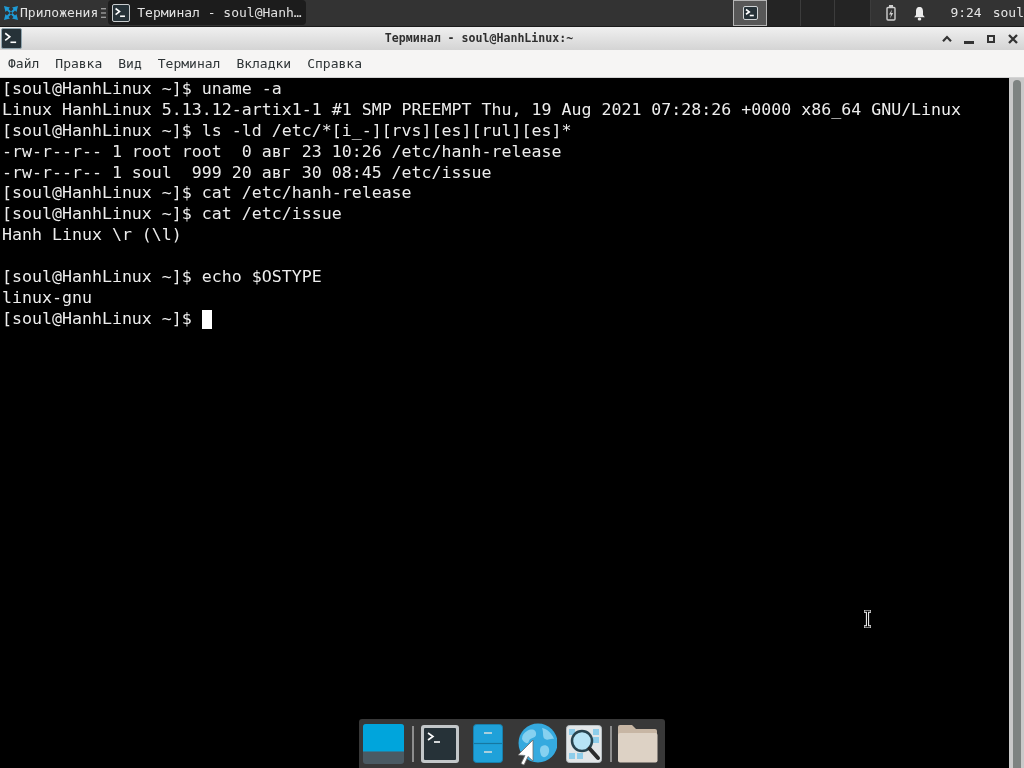  I want to click on output-line: linux-gnu, so click(47, 298).